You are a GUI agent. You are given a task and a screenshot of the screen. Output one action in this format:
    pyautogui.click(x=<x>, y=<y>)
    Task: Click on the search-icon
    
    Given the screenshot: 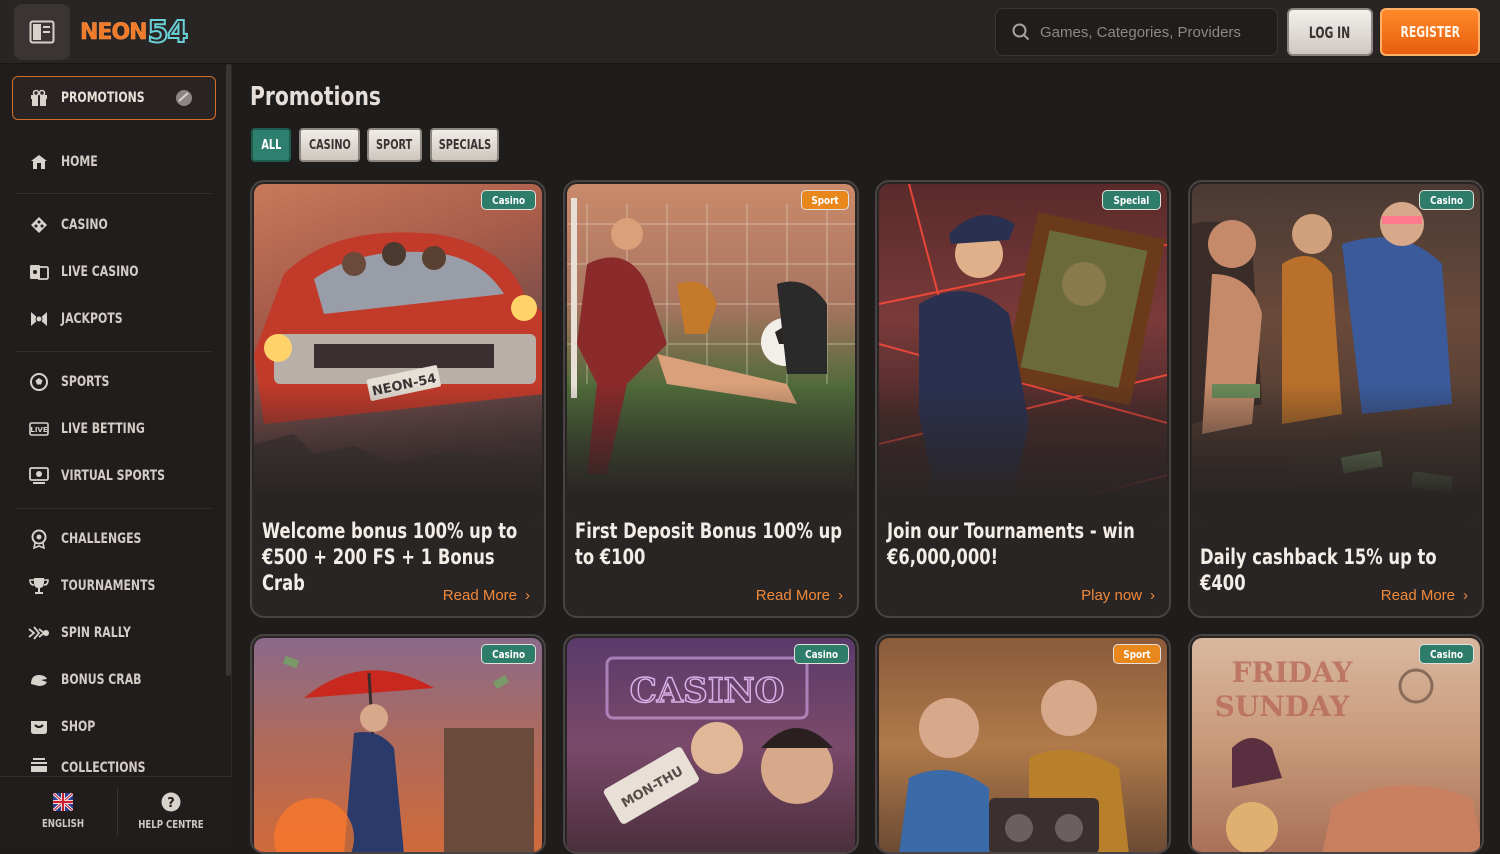 What is the action you would take?
    pyautogui.click(x=1021, y=32)
    